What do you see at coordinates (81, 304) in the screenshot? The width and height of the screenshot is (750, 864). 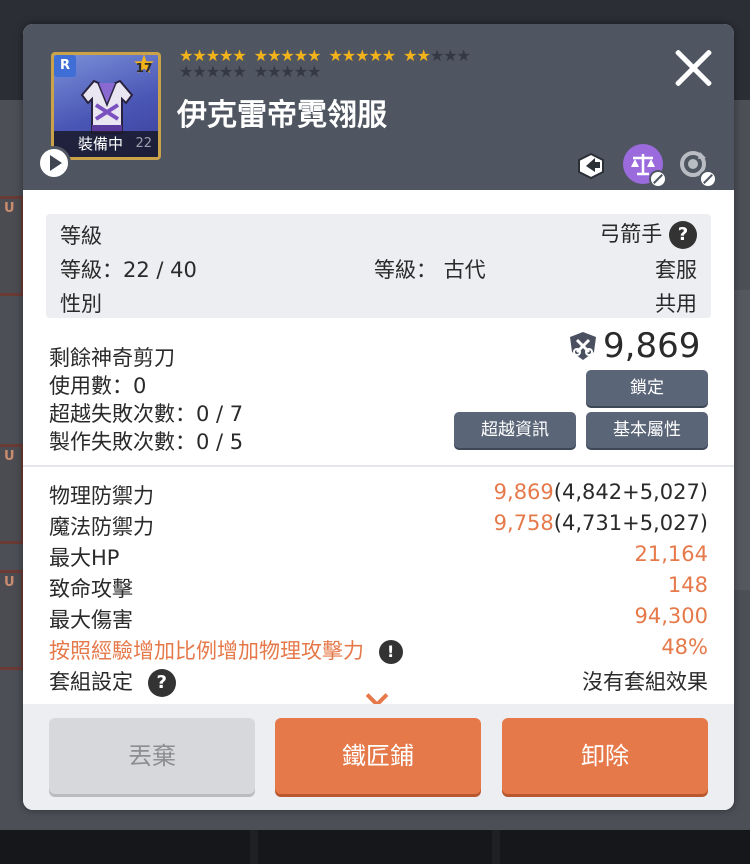 I see `gender-label: 性別` at bounding box center [81, 304].